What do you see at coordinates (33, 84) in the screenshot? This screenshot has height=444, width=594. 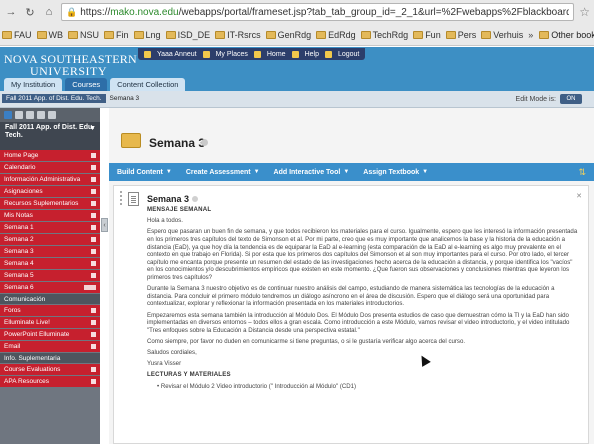 I see `tab-my-institution: My Institution` at bounding box center [33, 84].